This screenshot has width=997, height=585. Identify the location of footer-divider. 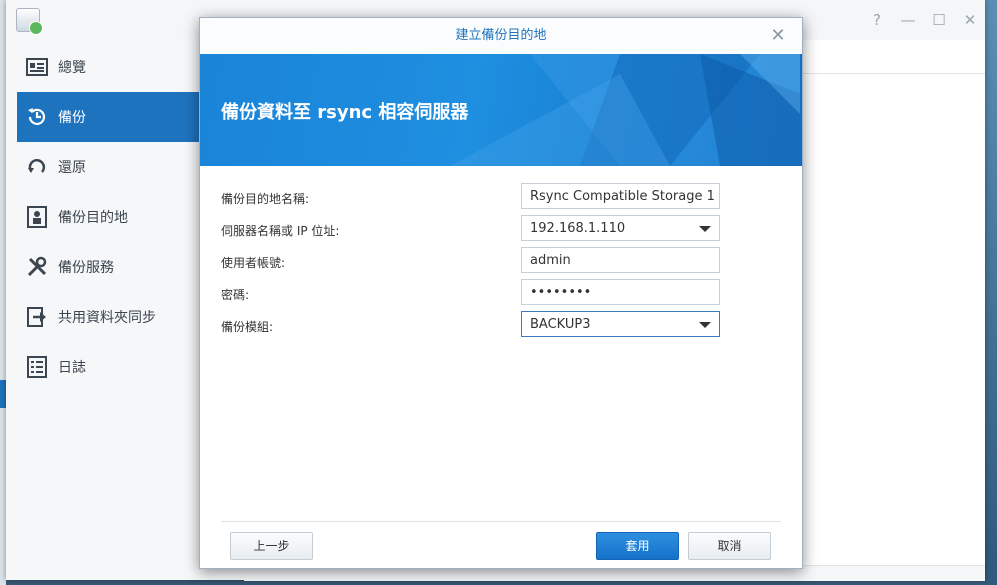
(501, 521).